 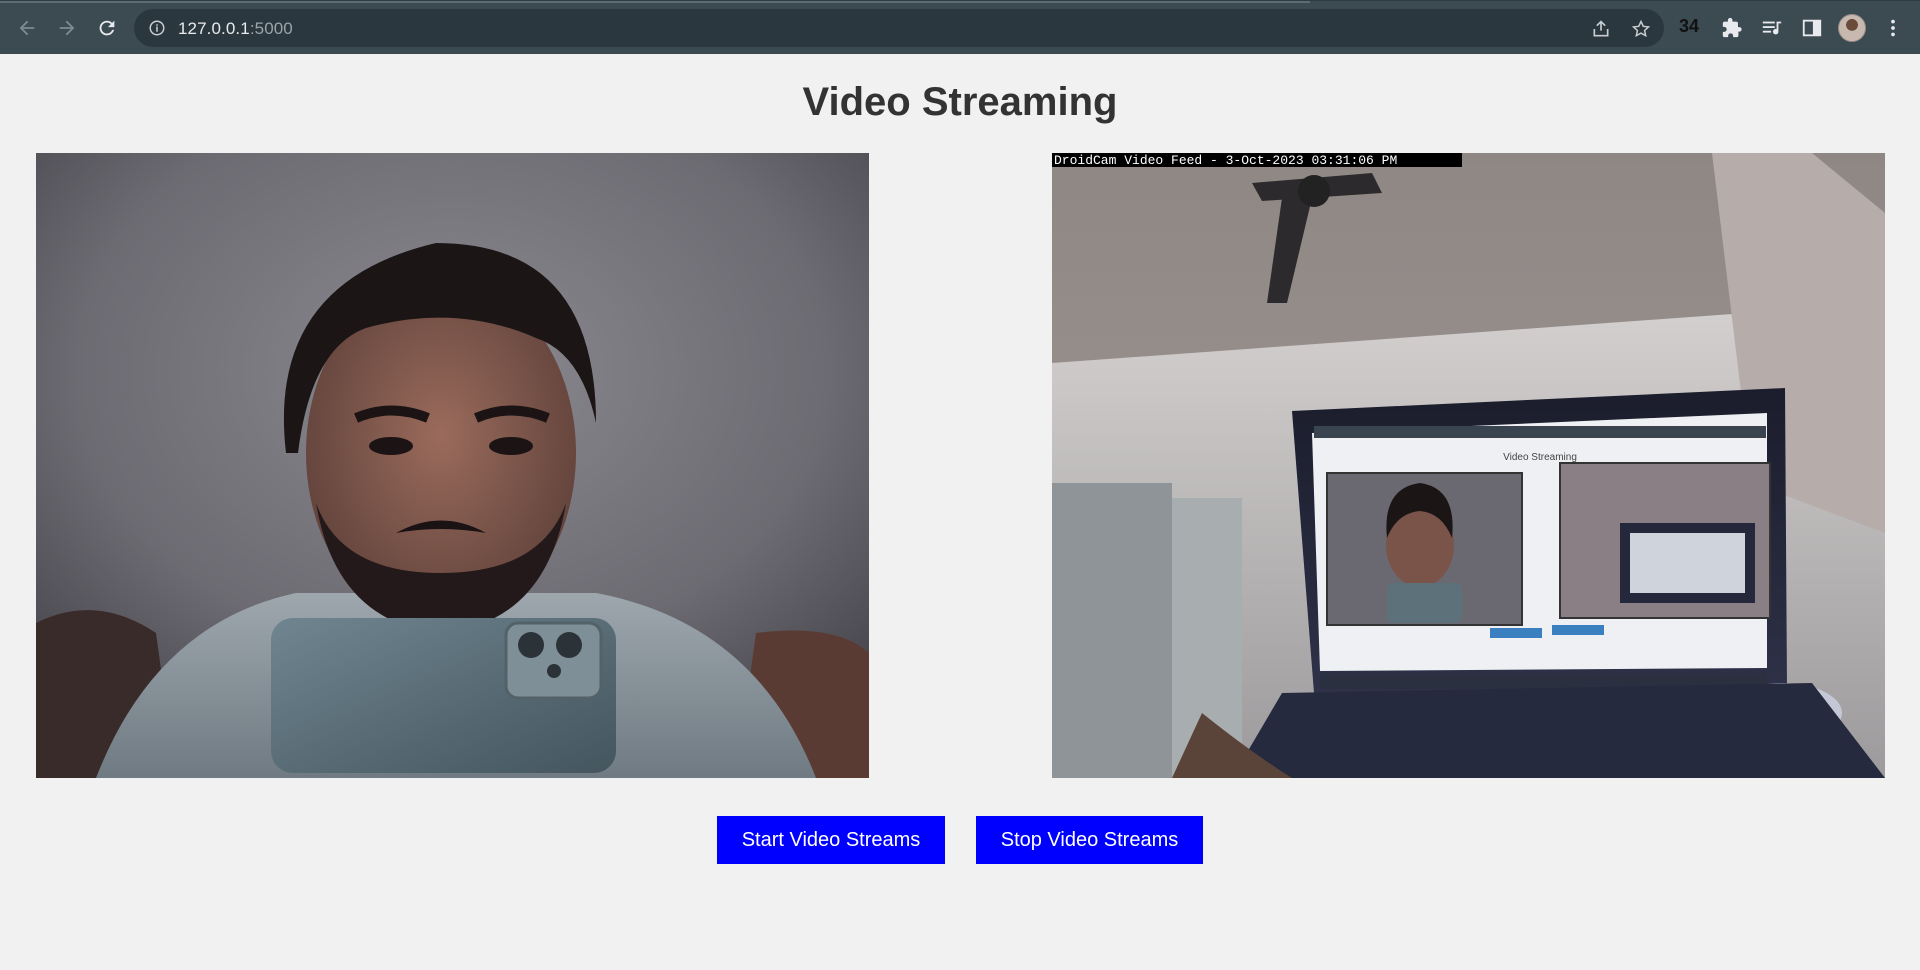 What do you see at coordinates (960, 102) in the screenshot?
I see `page-title: Video Streaming` at bounding box center [960, 102].